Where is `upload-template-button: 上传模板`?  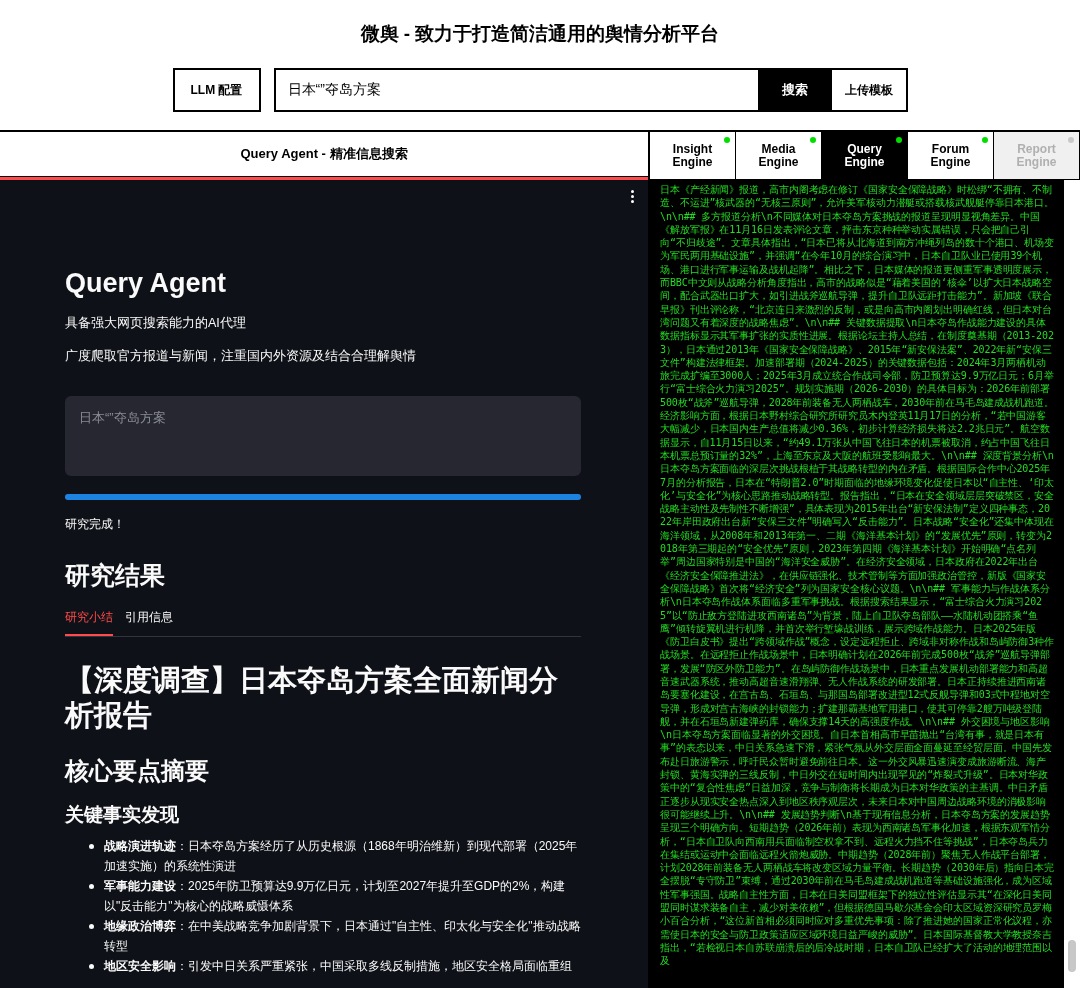 upload-template-button: 上传模板 is located at coordinates (869, 89).